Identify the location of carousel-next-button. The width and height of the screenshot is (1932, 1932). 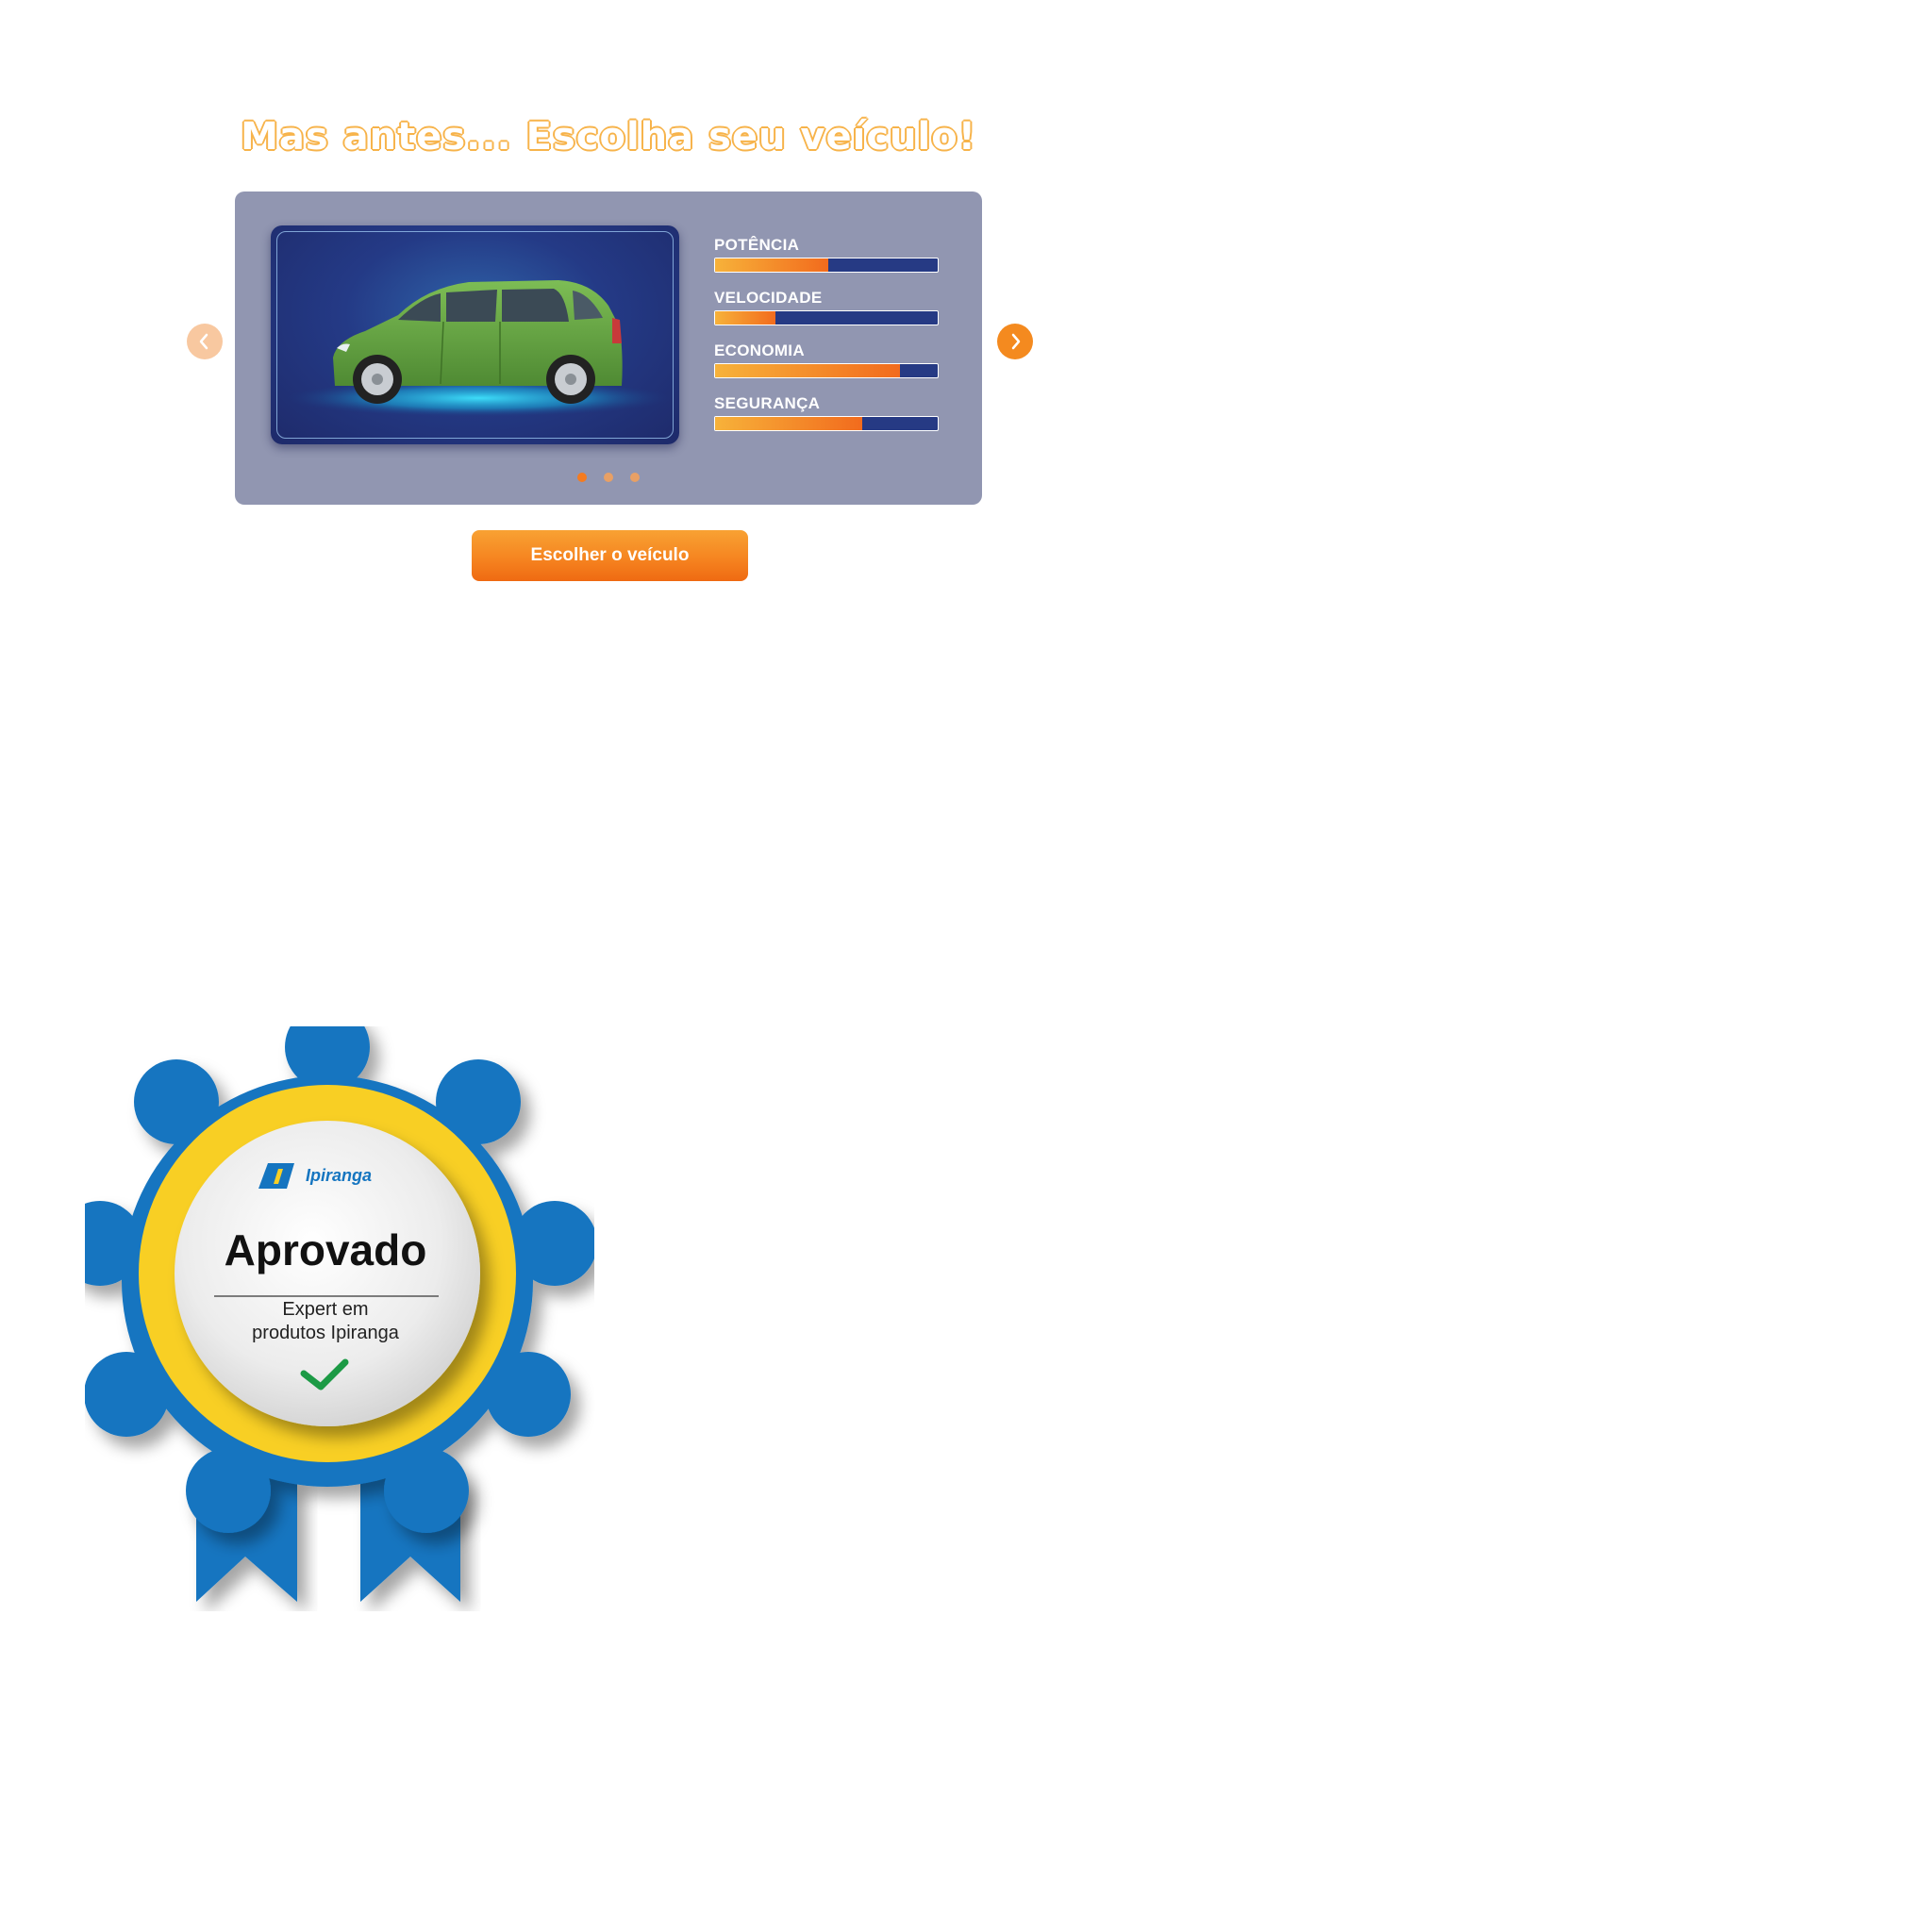
(1015, 342).